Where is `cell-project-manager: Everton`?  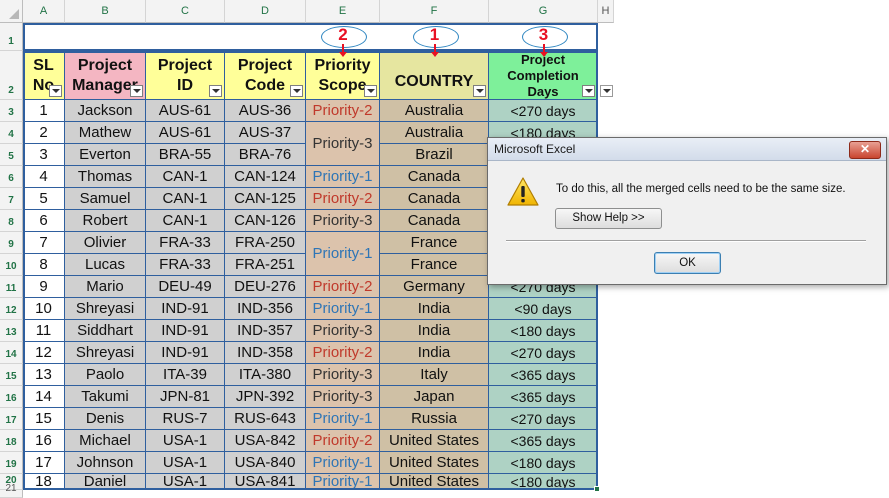
cell-project-manager: Everton is located at coordinates (105, 155).